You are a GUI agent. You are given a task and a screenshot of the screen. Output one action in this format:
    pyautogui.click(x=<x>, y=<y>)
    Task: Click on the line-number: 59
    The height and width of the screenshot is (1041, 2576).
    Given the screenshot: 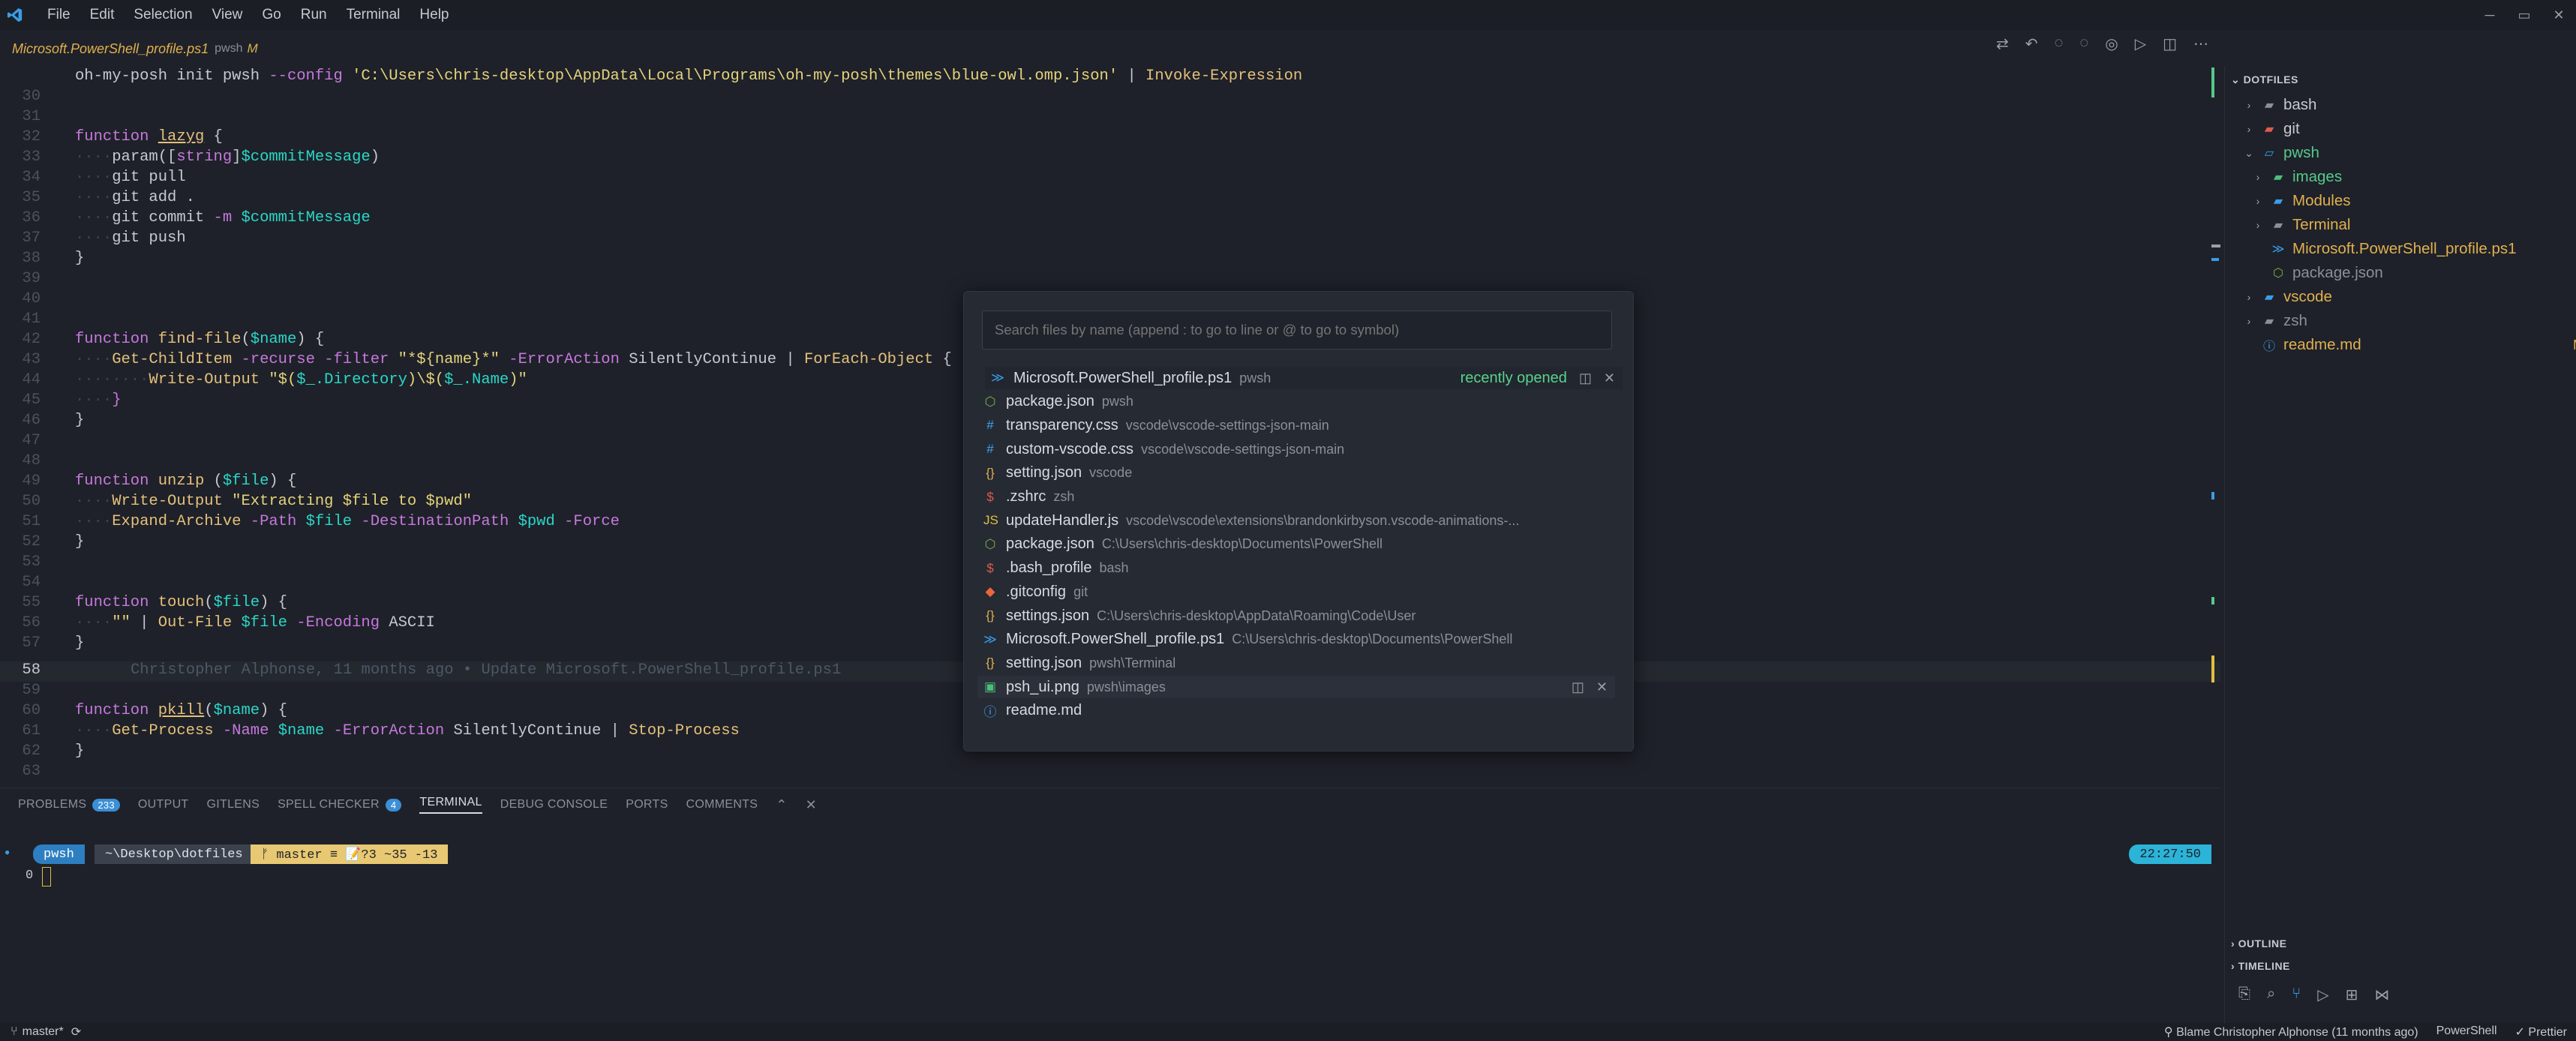 What is the action you would take?
    pyautogui.click(x=31, y=690)
    